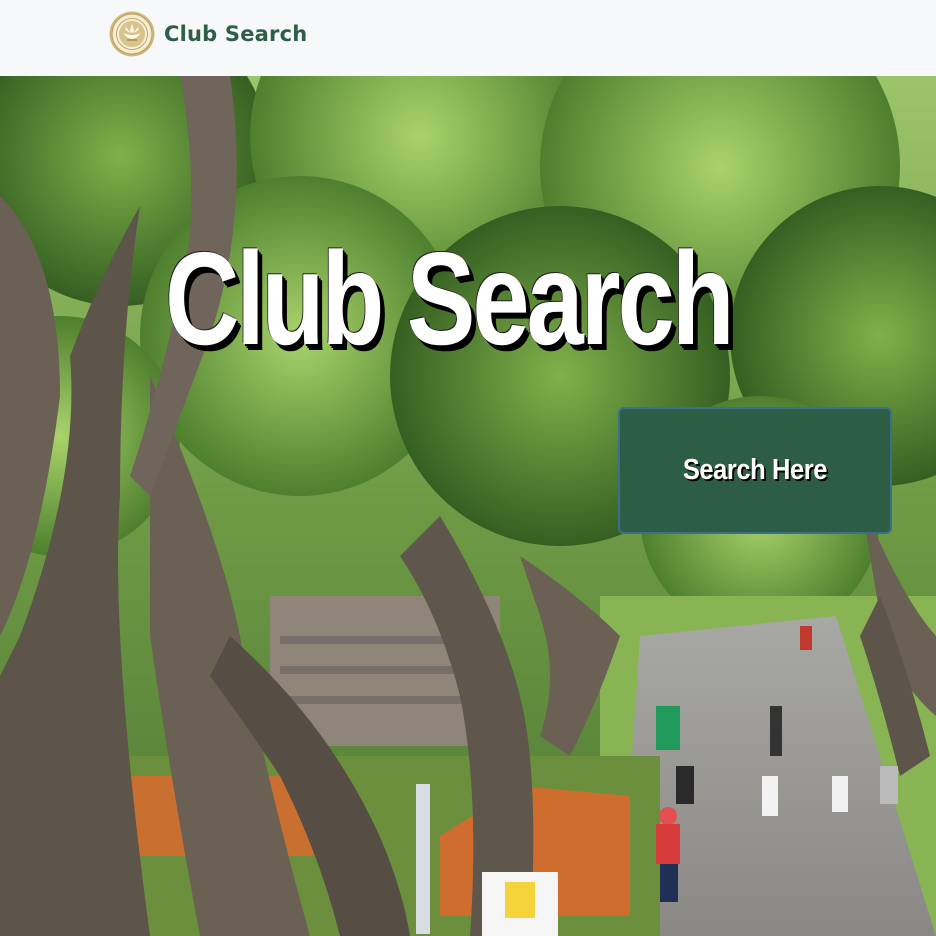  I want to click on search-here-button: Search Here, so click(755, 470).